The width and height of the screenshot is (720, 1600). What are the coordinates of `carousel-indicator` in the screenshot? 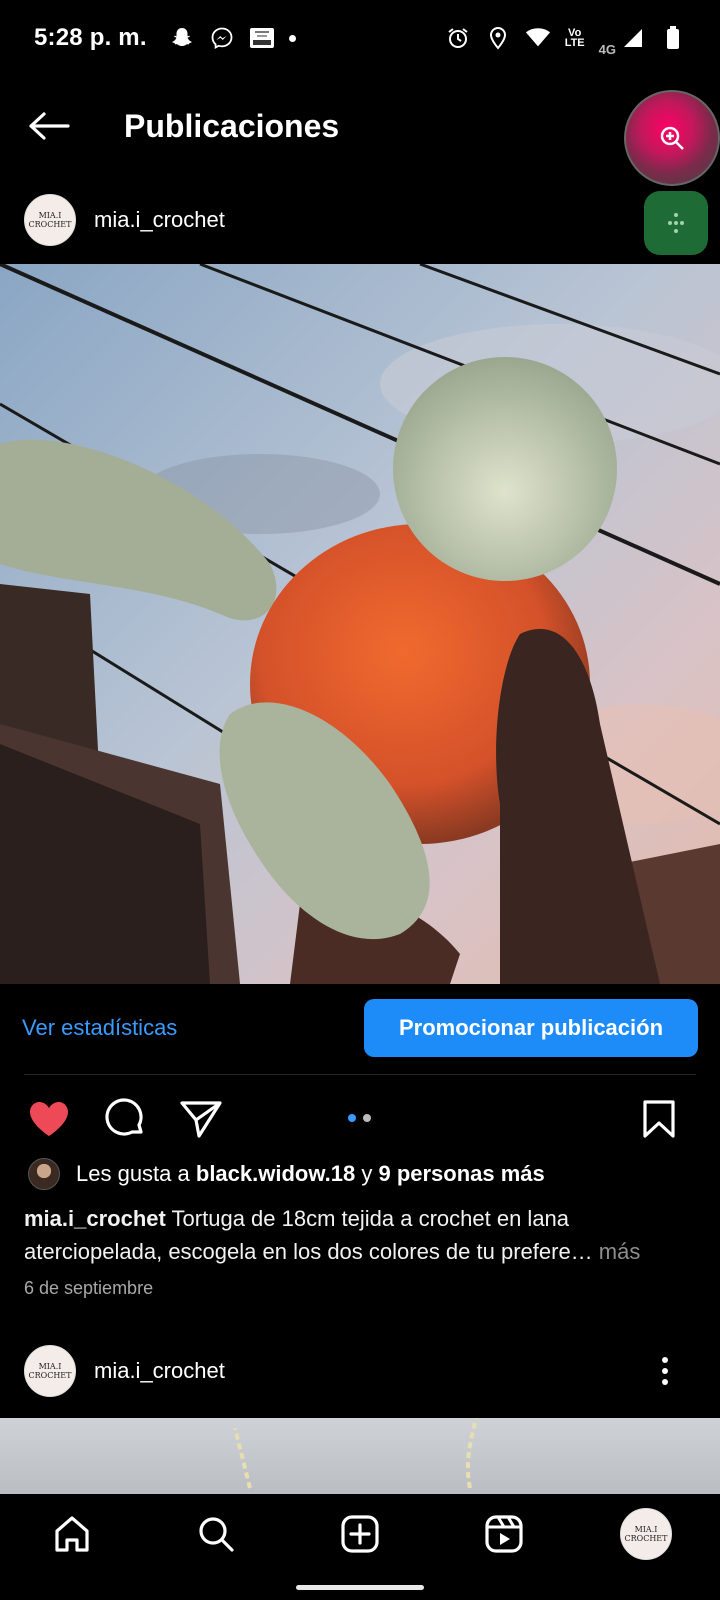 It's located at (359, 1118).